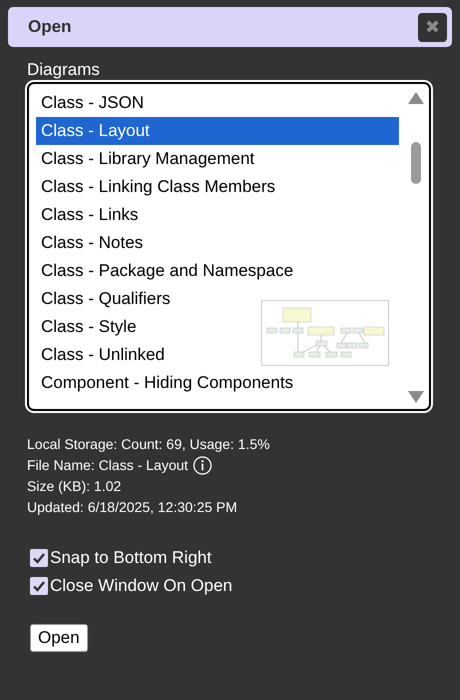 Image resolution: width=460 pixels, height=700 pixels. I want to click on scroll-down-icon, so click(416, 397).